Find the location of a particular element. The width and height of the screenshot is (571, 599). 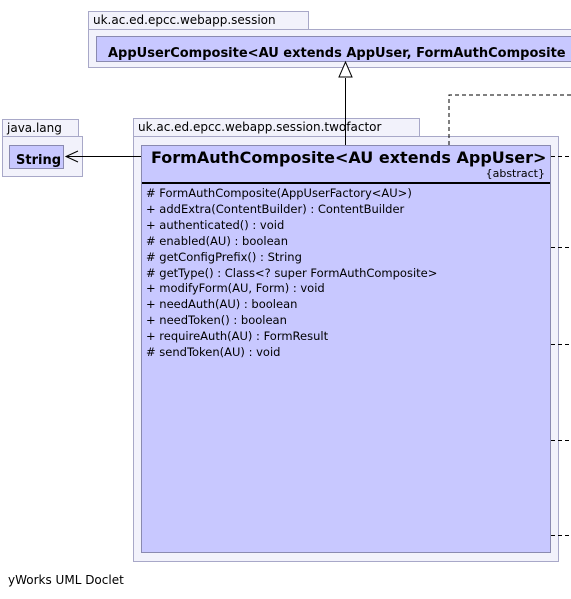

dependency-line-top is located at coordinates (509, 119).